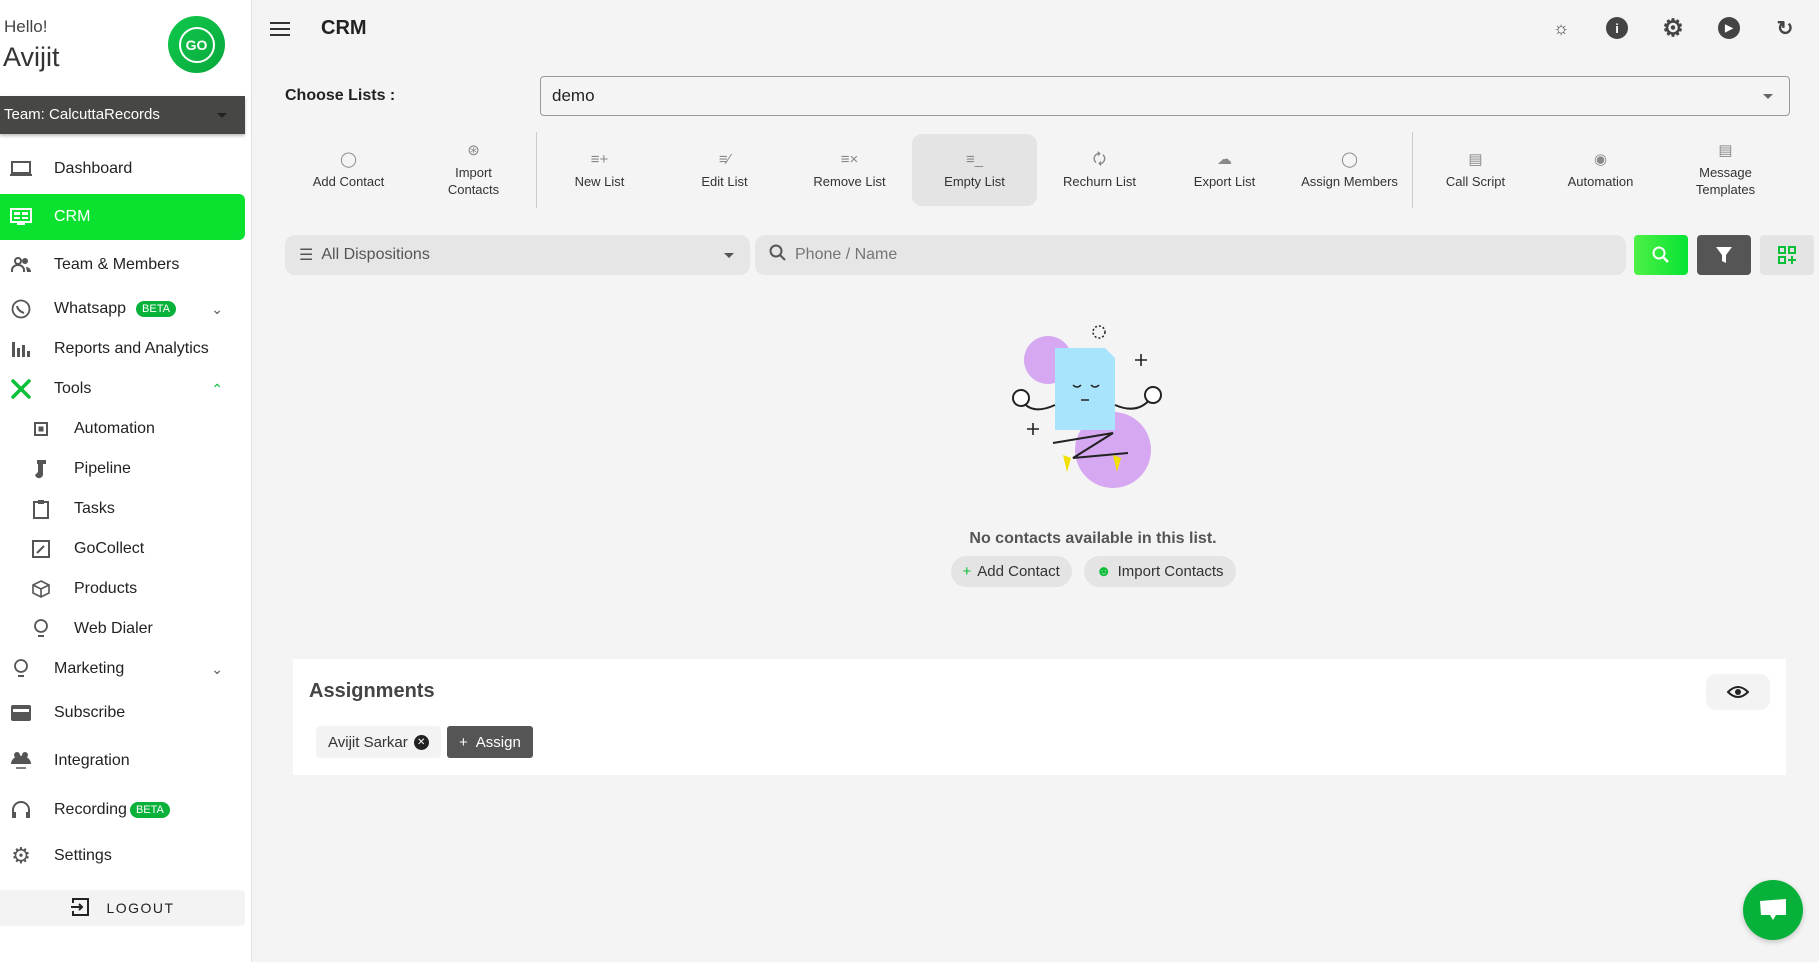  I want to click on assignments-card: Assignments Avijit Sarkar ✕ + Assign, so click(1039, 717).